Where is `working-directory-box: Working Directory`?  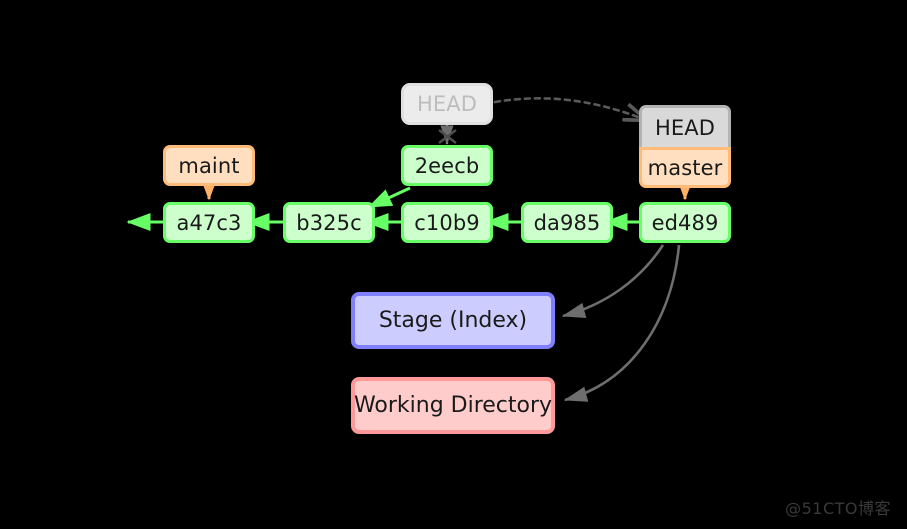 working-directory-box: Working Directory is located at coordinates (453, 405).